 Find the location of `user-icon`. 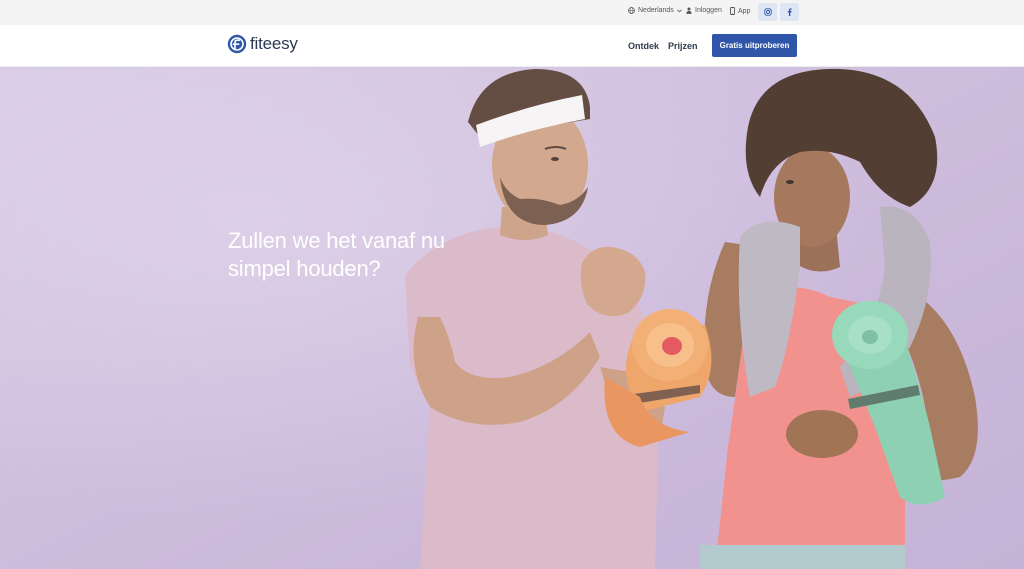

user-icon is located at coordinates (689, 10).